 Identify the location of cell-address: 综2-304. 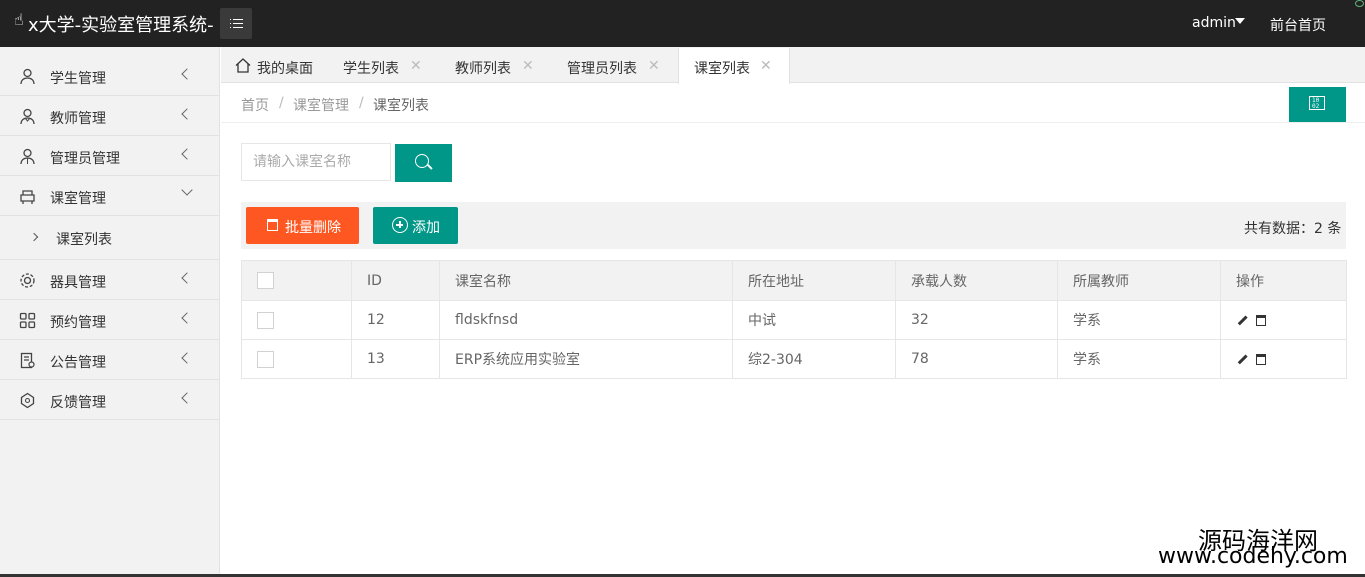
(814, 359).